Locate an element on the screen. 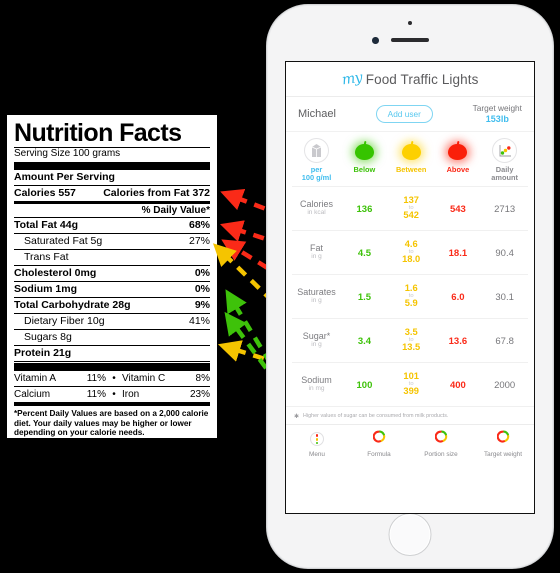 The width and height of the screenshot is (560, 573). cell-below: 100 is located at coordinates (364, 384).